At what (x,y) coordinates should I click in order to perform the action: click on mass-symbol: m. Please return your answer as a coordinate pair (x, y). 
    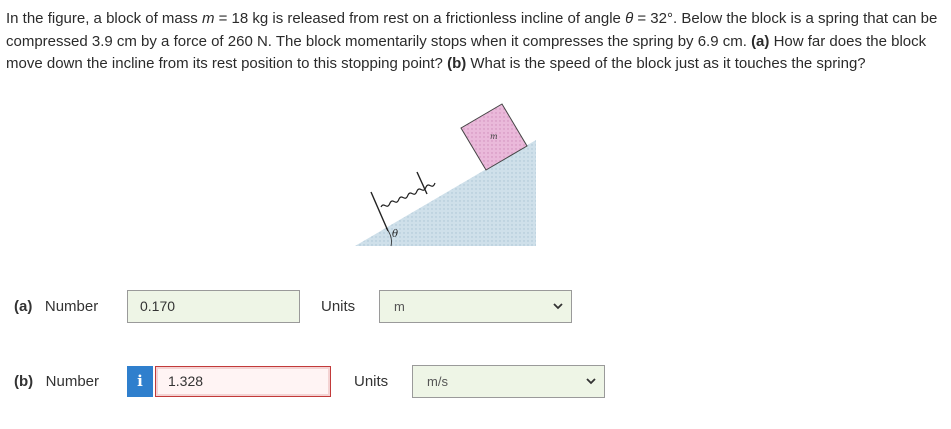
    Looking at the image, I should click on (208, 18).